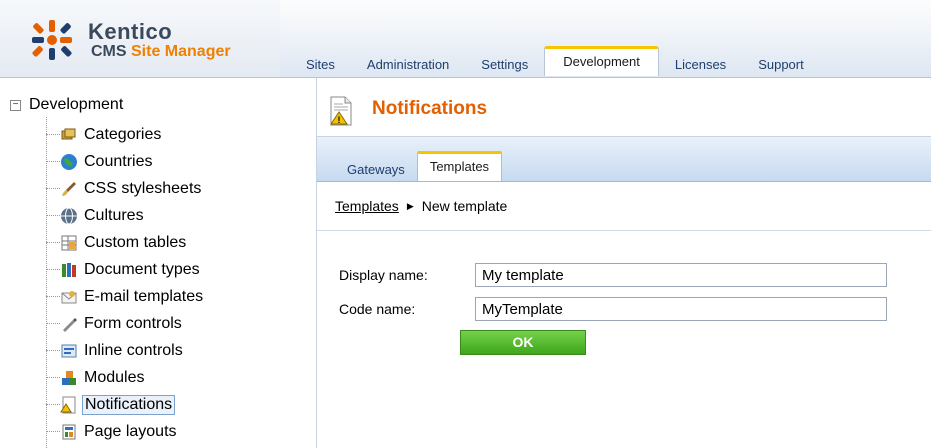 The width and height of the screenshot is (931, 448). I want to click on tab-development: Development, so click(601, 61).